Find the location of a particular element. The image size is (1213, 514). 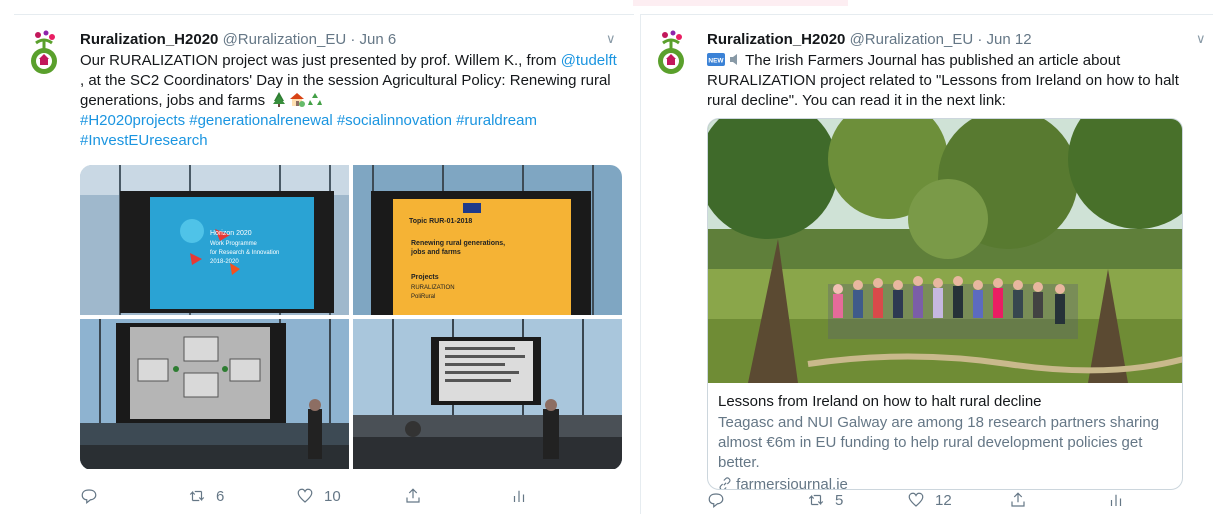

tweet-date: Jun 6 is located at coordinates (378, 39).